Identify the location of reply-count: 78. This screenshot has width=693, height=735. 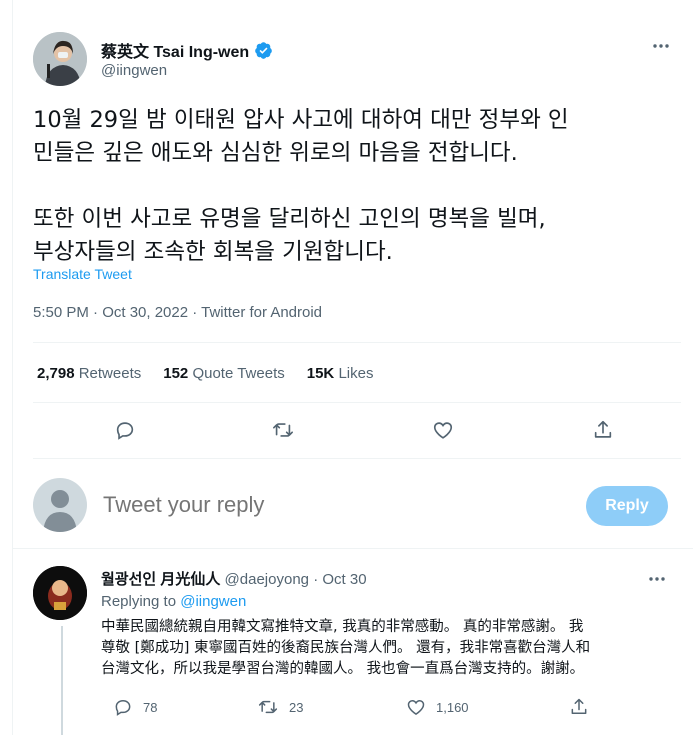
(150, 707).